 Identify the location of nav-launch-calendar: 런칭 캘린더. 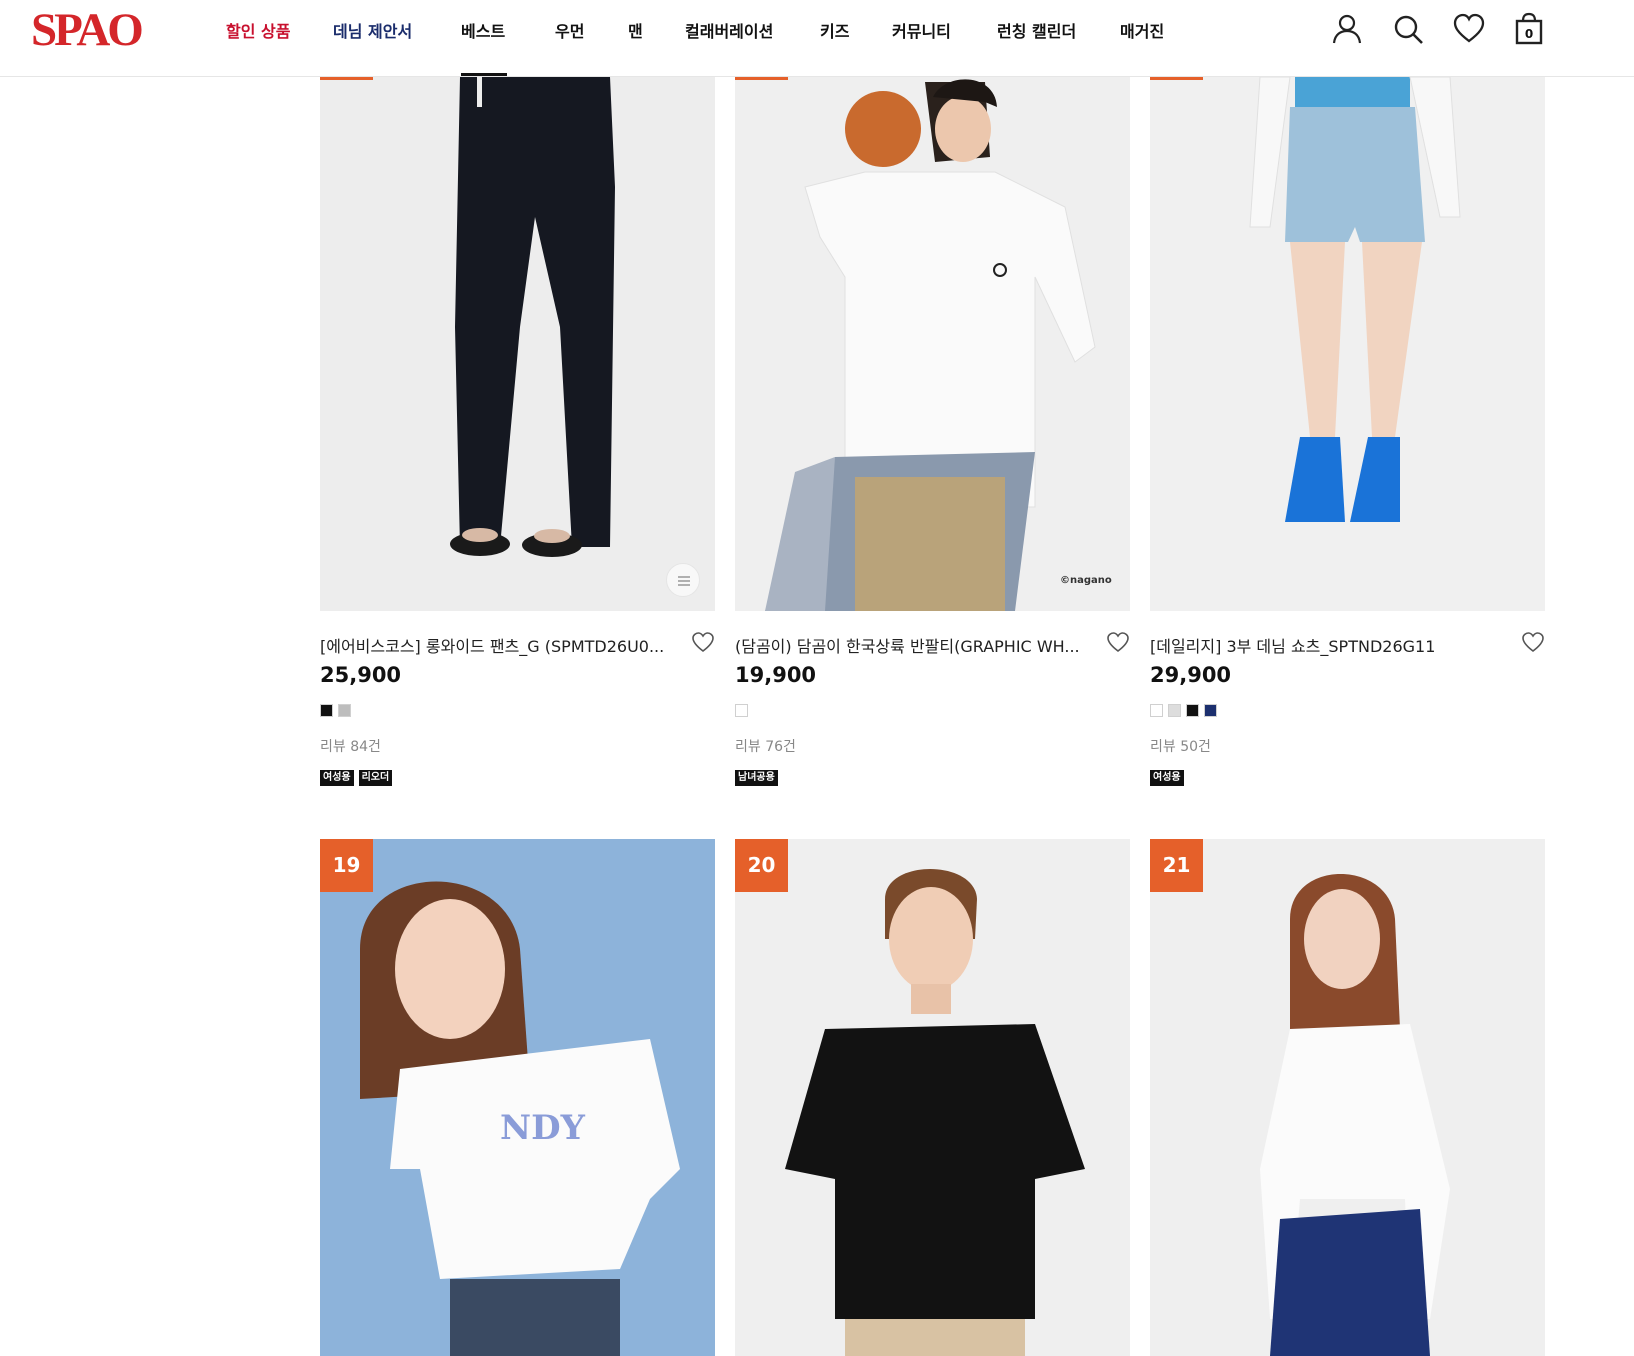
(1036, 30).